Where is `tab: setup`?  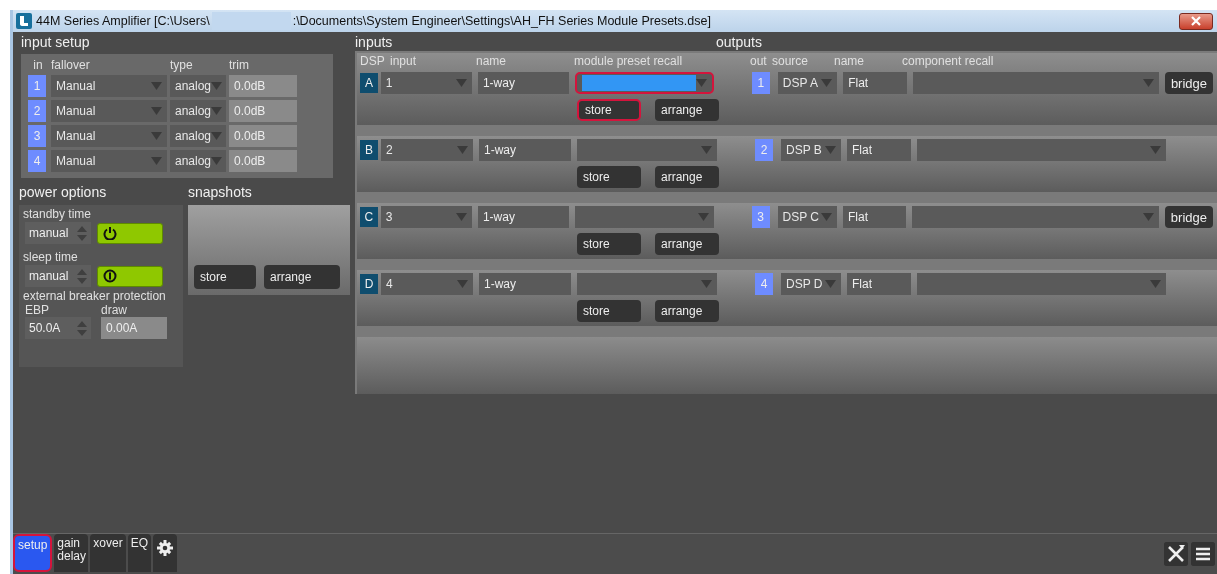
tab: setup is located at coordinates (33, 553).